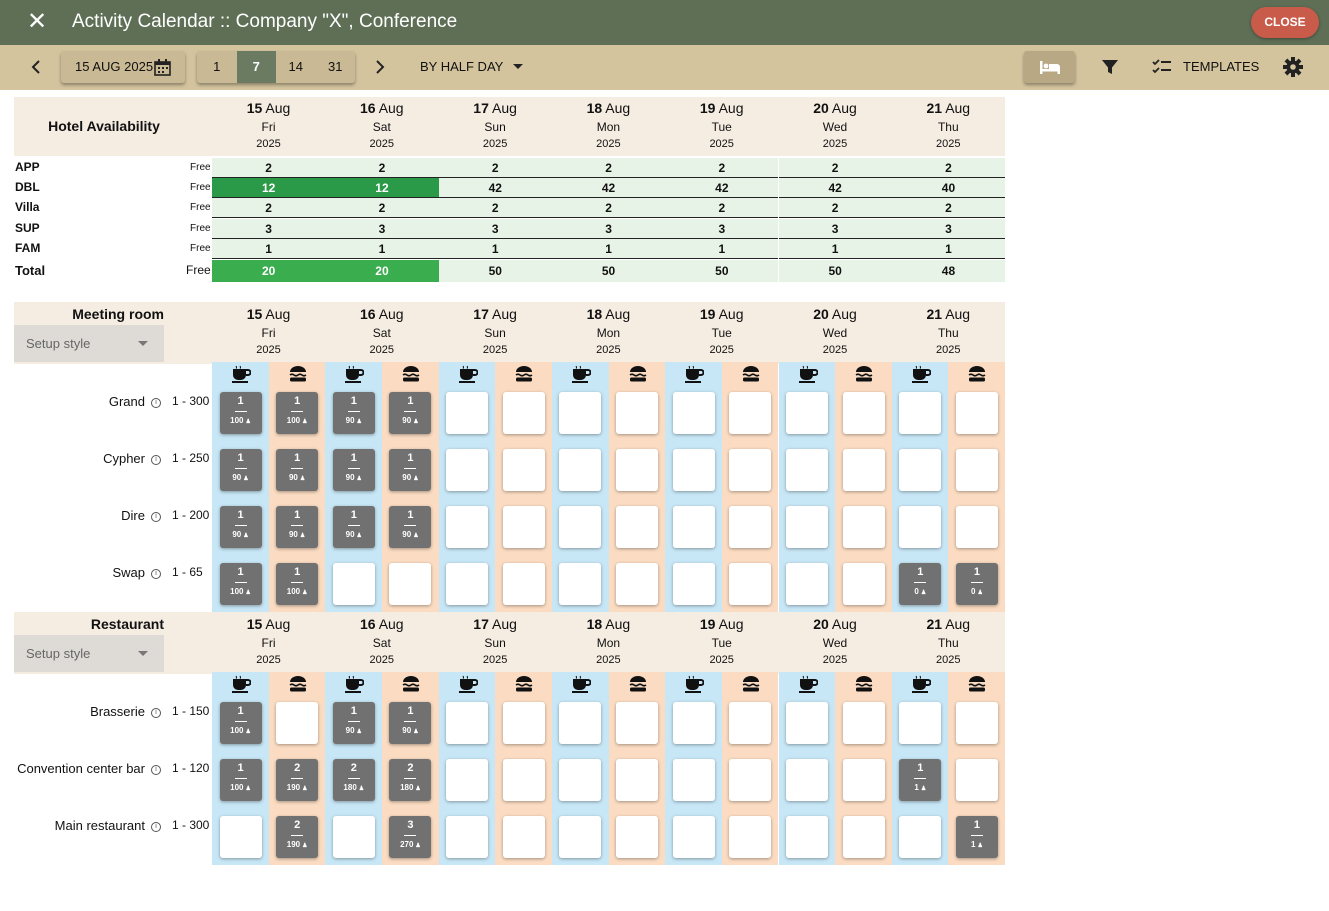 This screenshot has width=1329, height=911. What do you see at coordinates (1293, 69) in the screenshot?
I see `gear-icon` at bounding box center [1293, 69].